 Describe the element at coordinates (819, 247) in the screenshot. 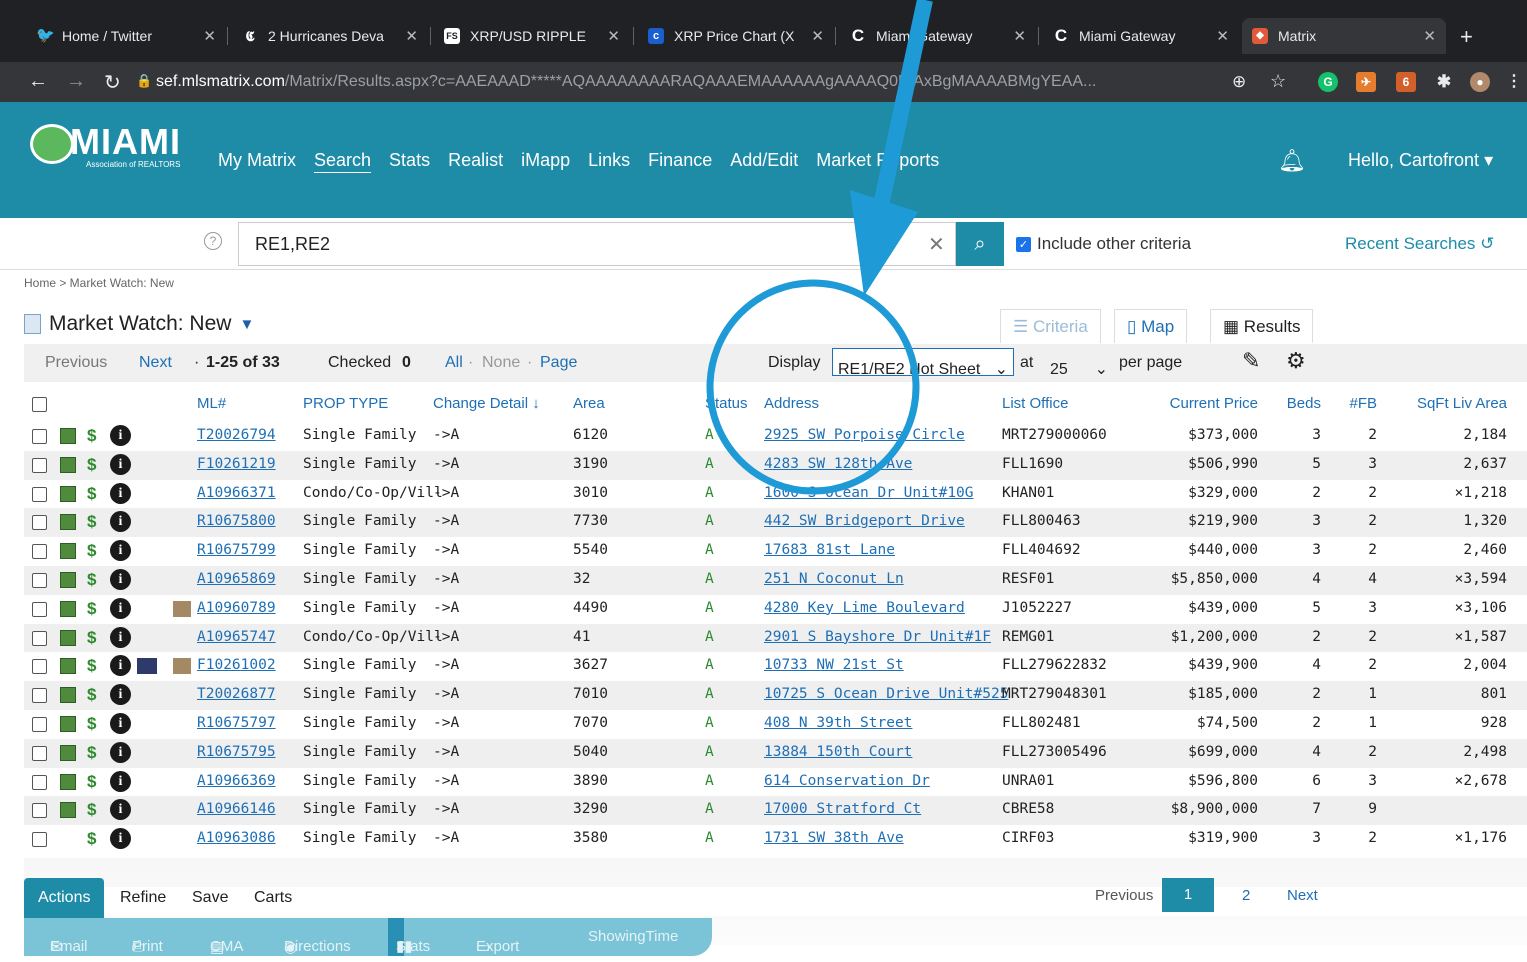

I see `annotation-overlay` at that location.